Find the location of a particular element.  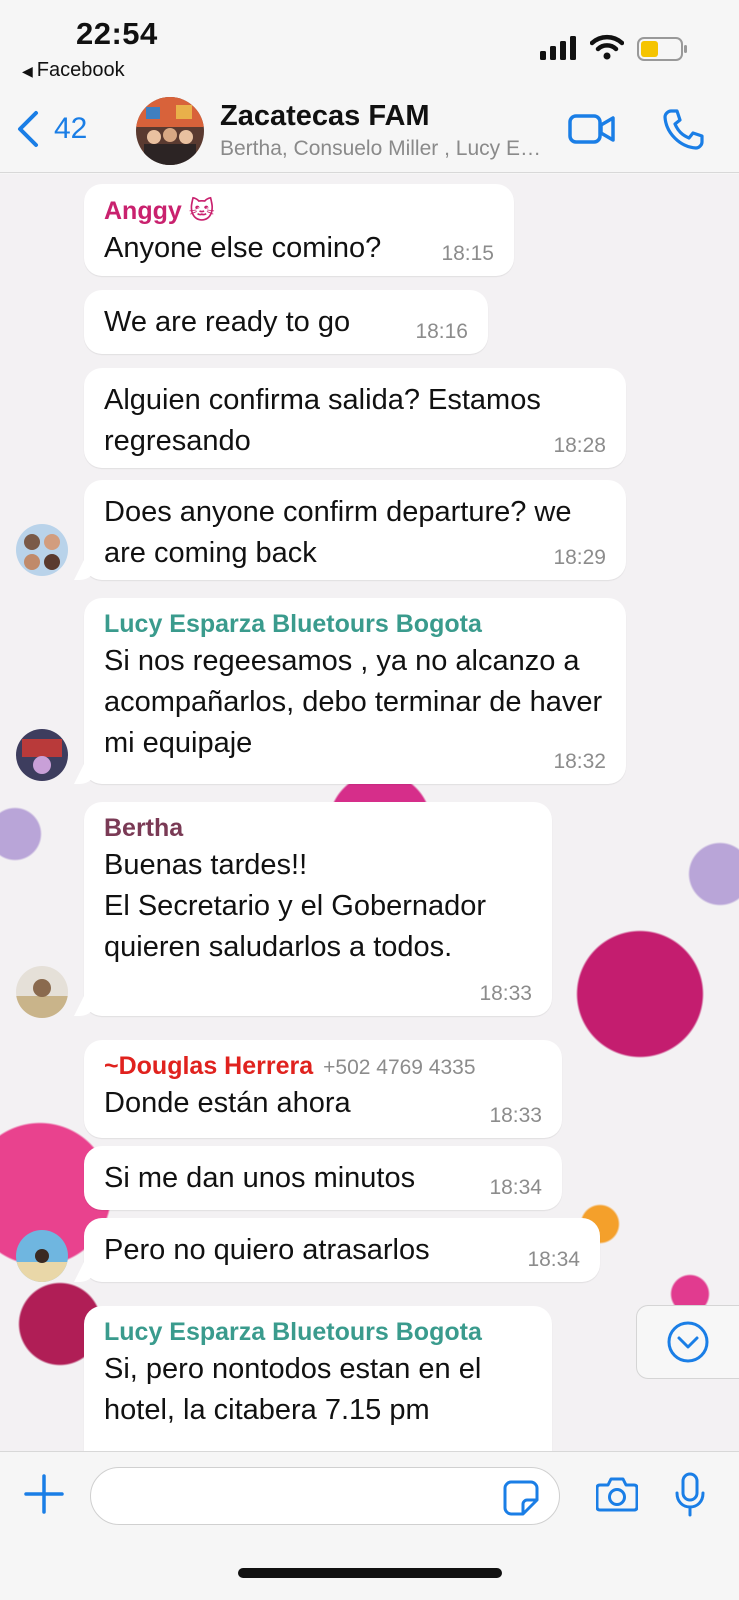

home-indicator is located at coordinates (370, 1573).